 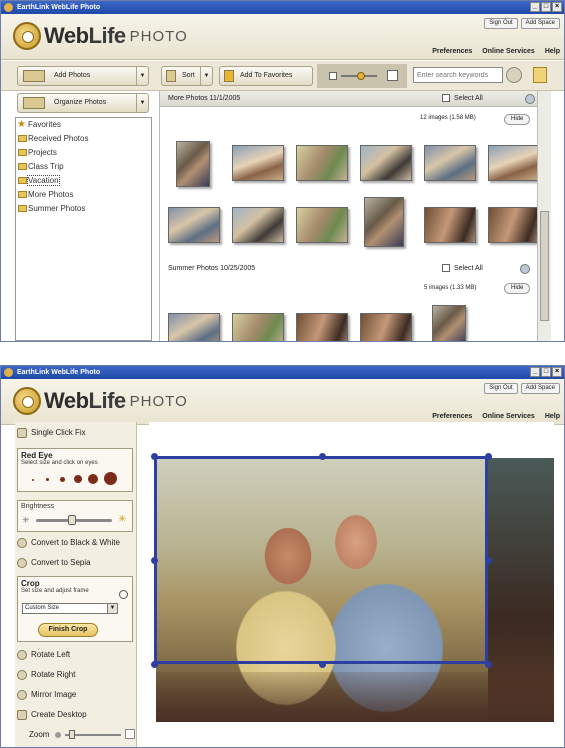 I want to click on zoom-in-icon, so click(x=130, y=734).